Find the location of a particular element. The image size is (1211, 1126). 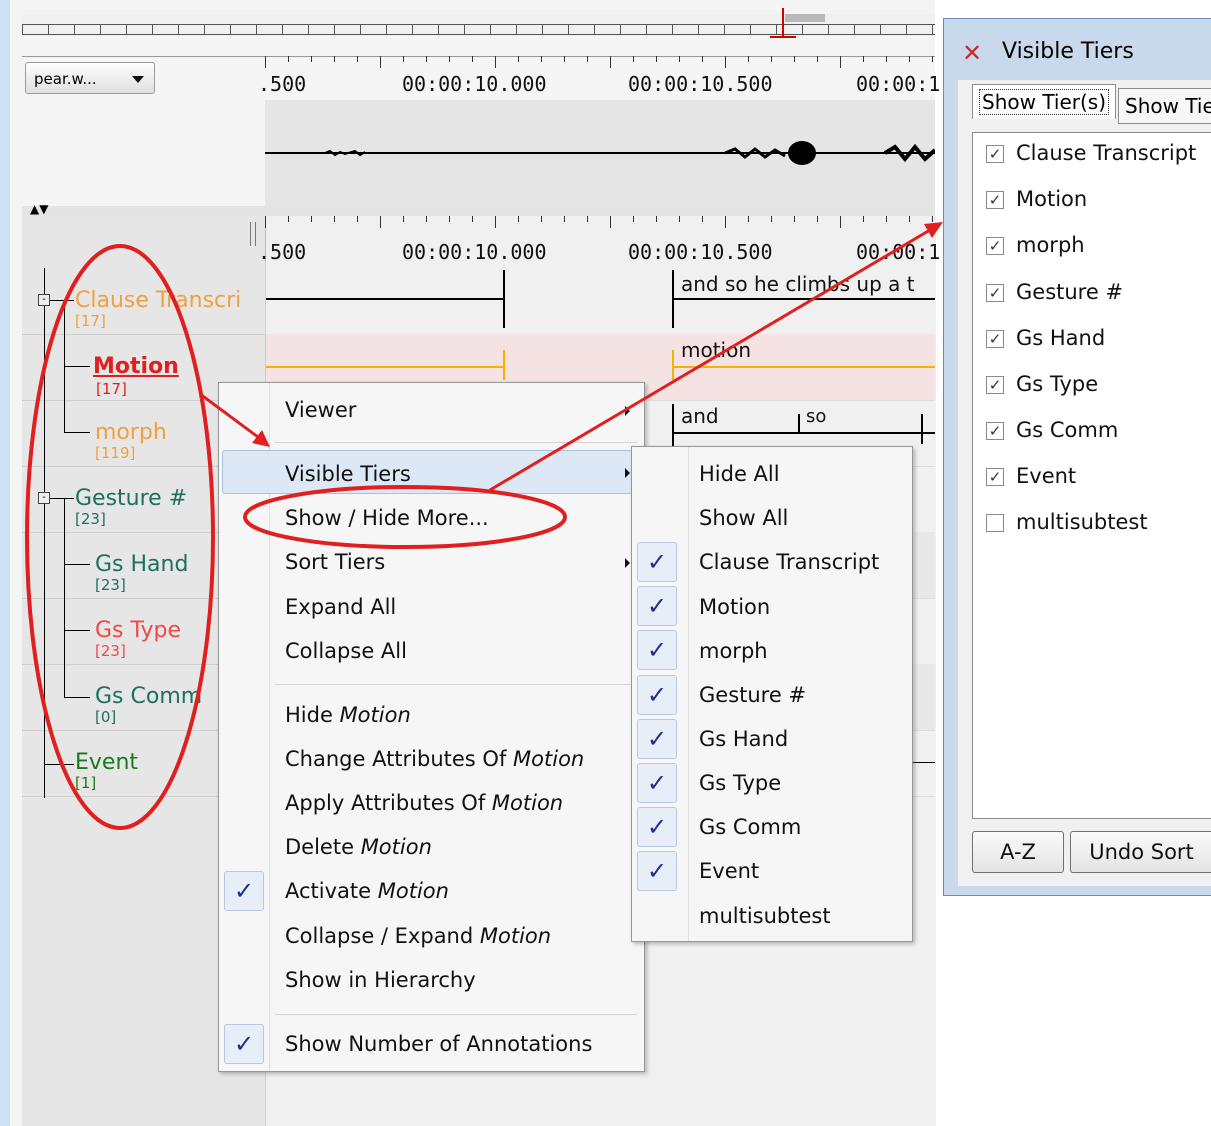

highlight-ellipse-tiers is located at coordinates (120, 537).